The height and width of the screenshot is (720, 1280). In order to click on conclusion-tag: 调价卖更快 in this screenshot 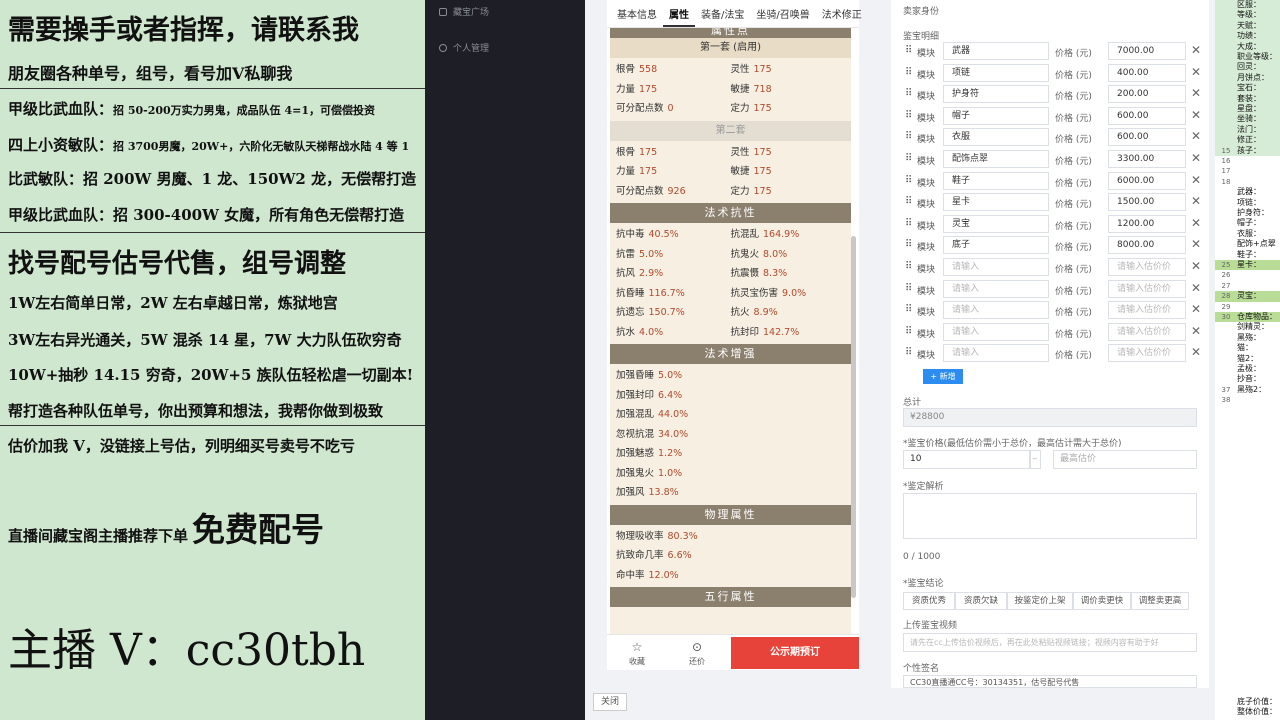, I will do `click(1102, 601)`.